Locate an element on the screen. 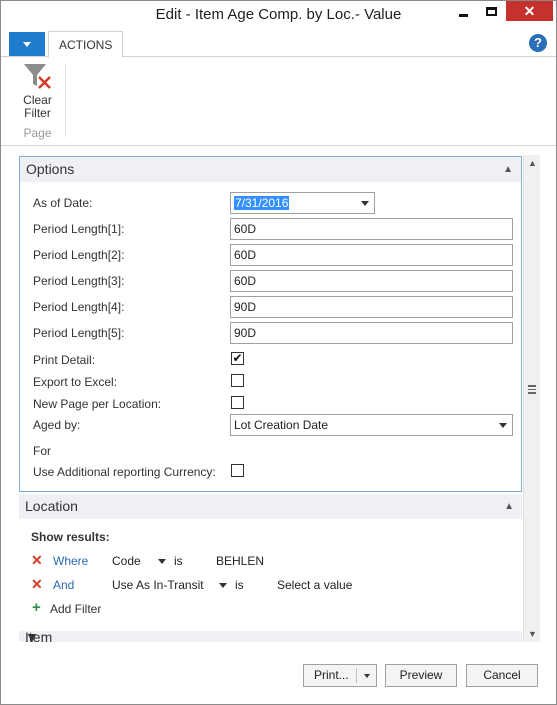  export-excel-checkbox is located at coordinates (237, 380).